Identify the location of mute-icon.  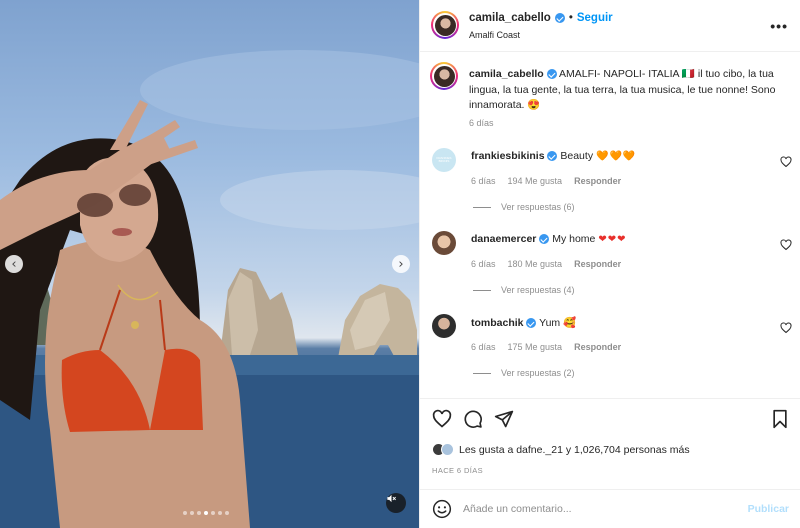
(396, 503).